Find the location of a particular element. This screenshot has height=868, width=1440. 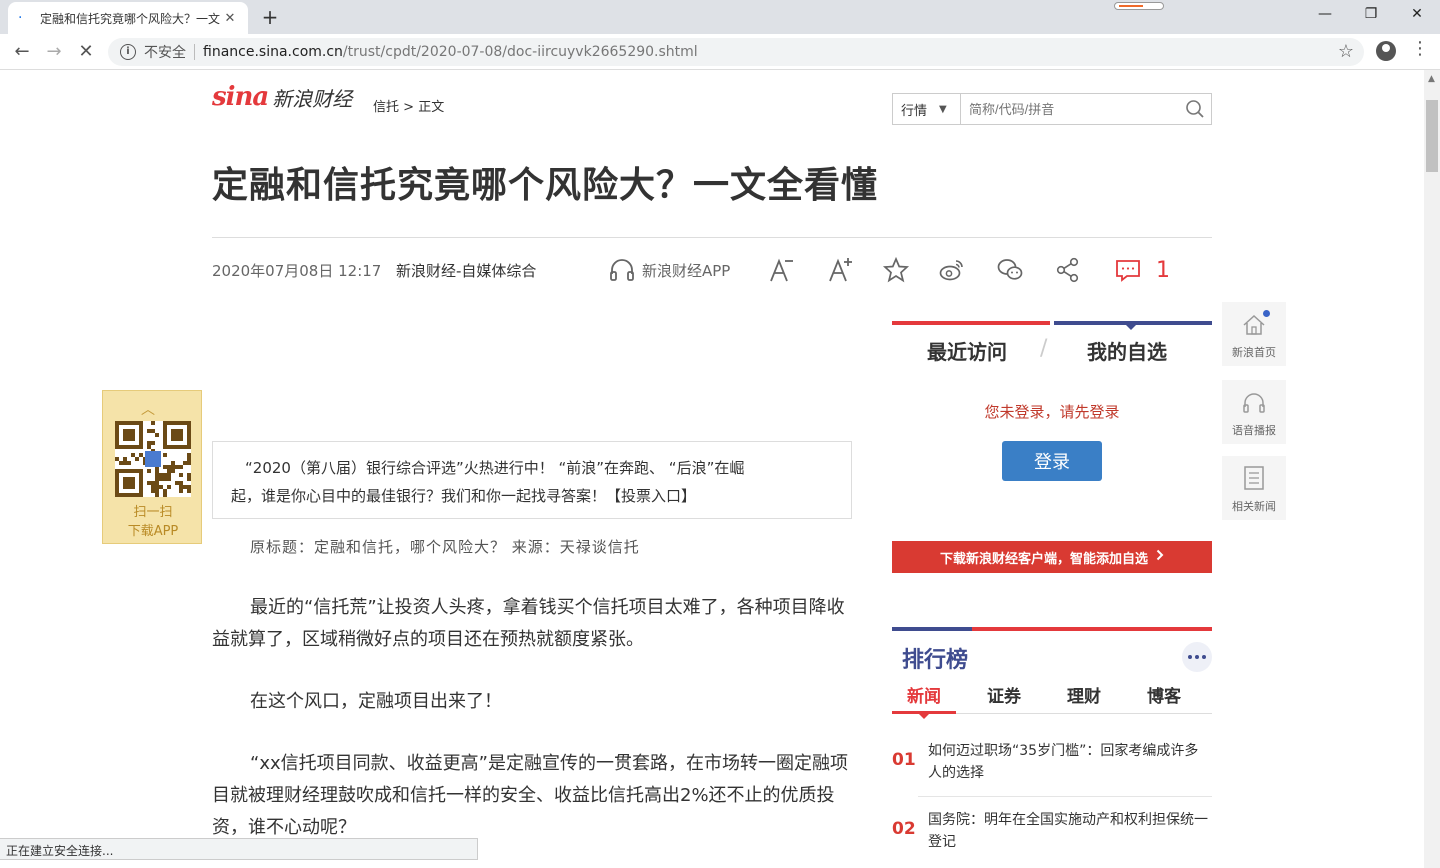

search-icon is located at coordinates (1195, 109).